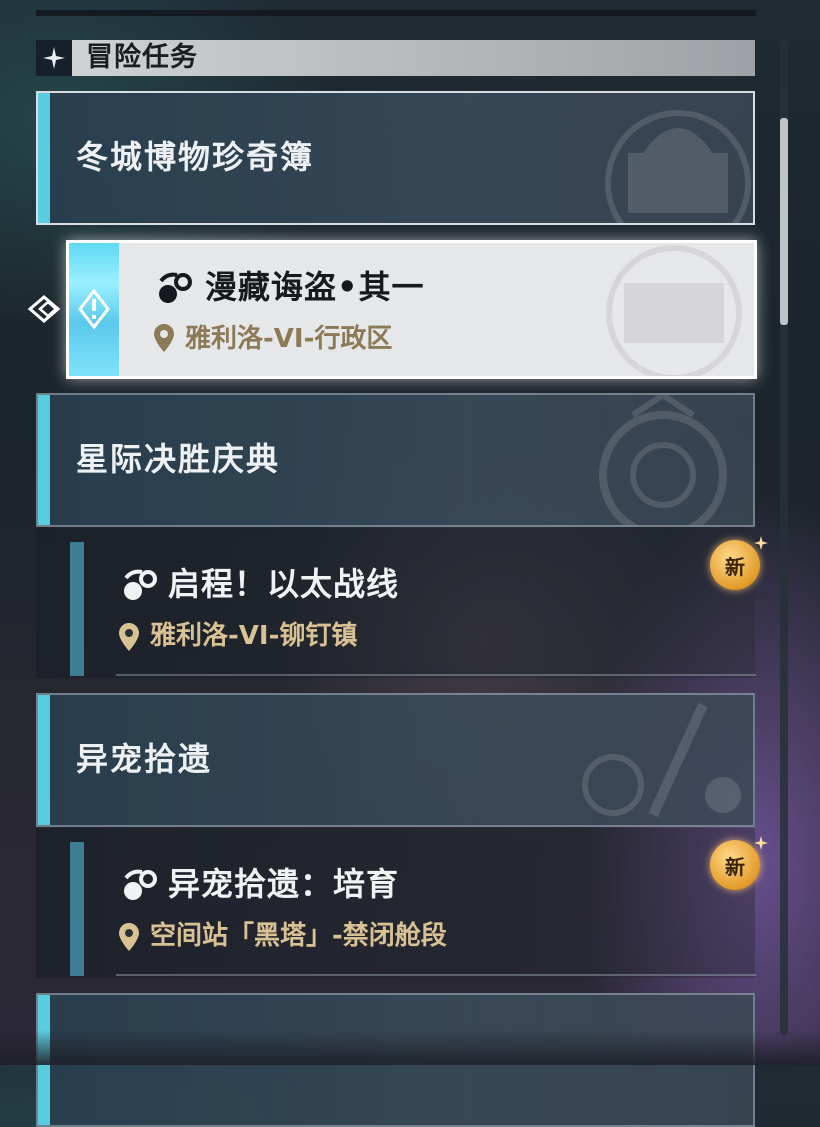 Image resolution: width=820 pixels, height=1127 pixels. What do you see at coordinates (254, 636) in the screenshot?
I see `quest-location: 雅利洛-VI-铆钉镇` at bounding box center [254, 636].